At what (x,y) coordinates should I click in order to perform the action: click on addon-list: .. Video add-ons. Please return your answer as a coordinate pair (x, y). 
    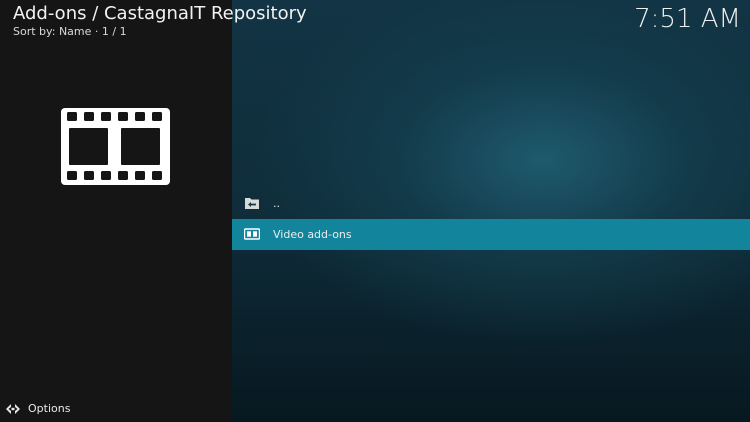
    Looking at the image, I should click on (491, 219).